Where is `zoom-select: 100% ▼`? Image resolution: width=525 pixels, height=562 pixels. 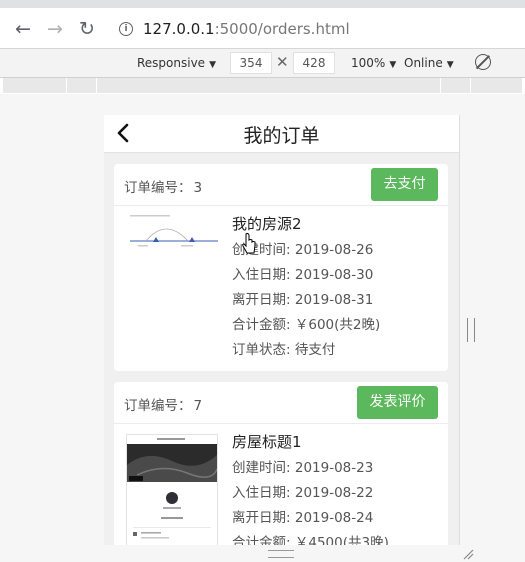 zoom-select: 100% ▼ is located at coordinates (373, 63).